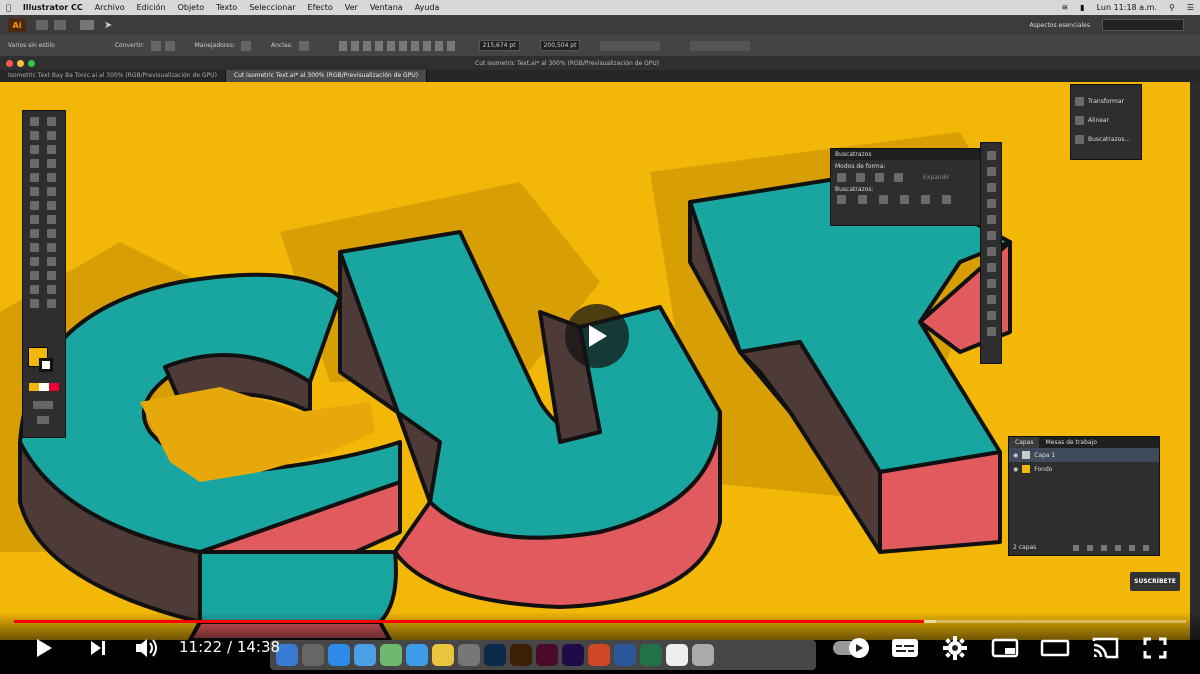 Image resolution: width=1200 pixels, height=674 pixels. Describe the element at coordinates (991, 251) in the screenshot. I see `stroke-panel-icon` at that location.